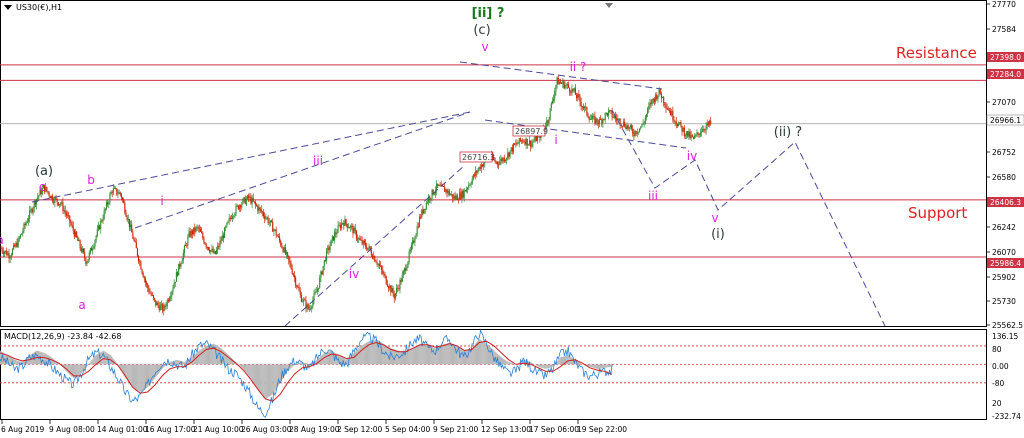  What do you see at coordinates (91, 180) in the screenshot?
I see `wave-label: b` at bounding box center [91, 180].